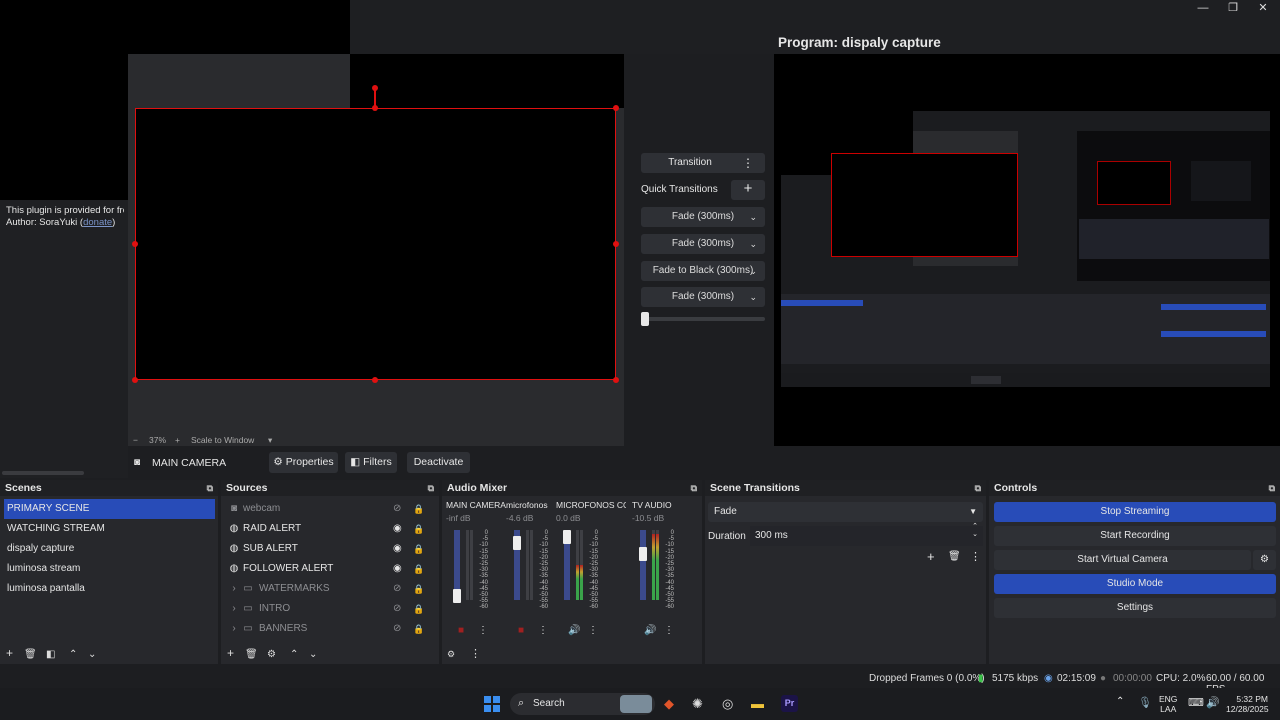 This screenshot has width=1280, height=720. What do you see at coordinates (177, 440) in the screenshot?
I see `zoom-in-button: +` at bounding box center [177, 440].